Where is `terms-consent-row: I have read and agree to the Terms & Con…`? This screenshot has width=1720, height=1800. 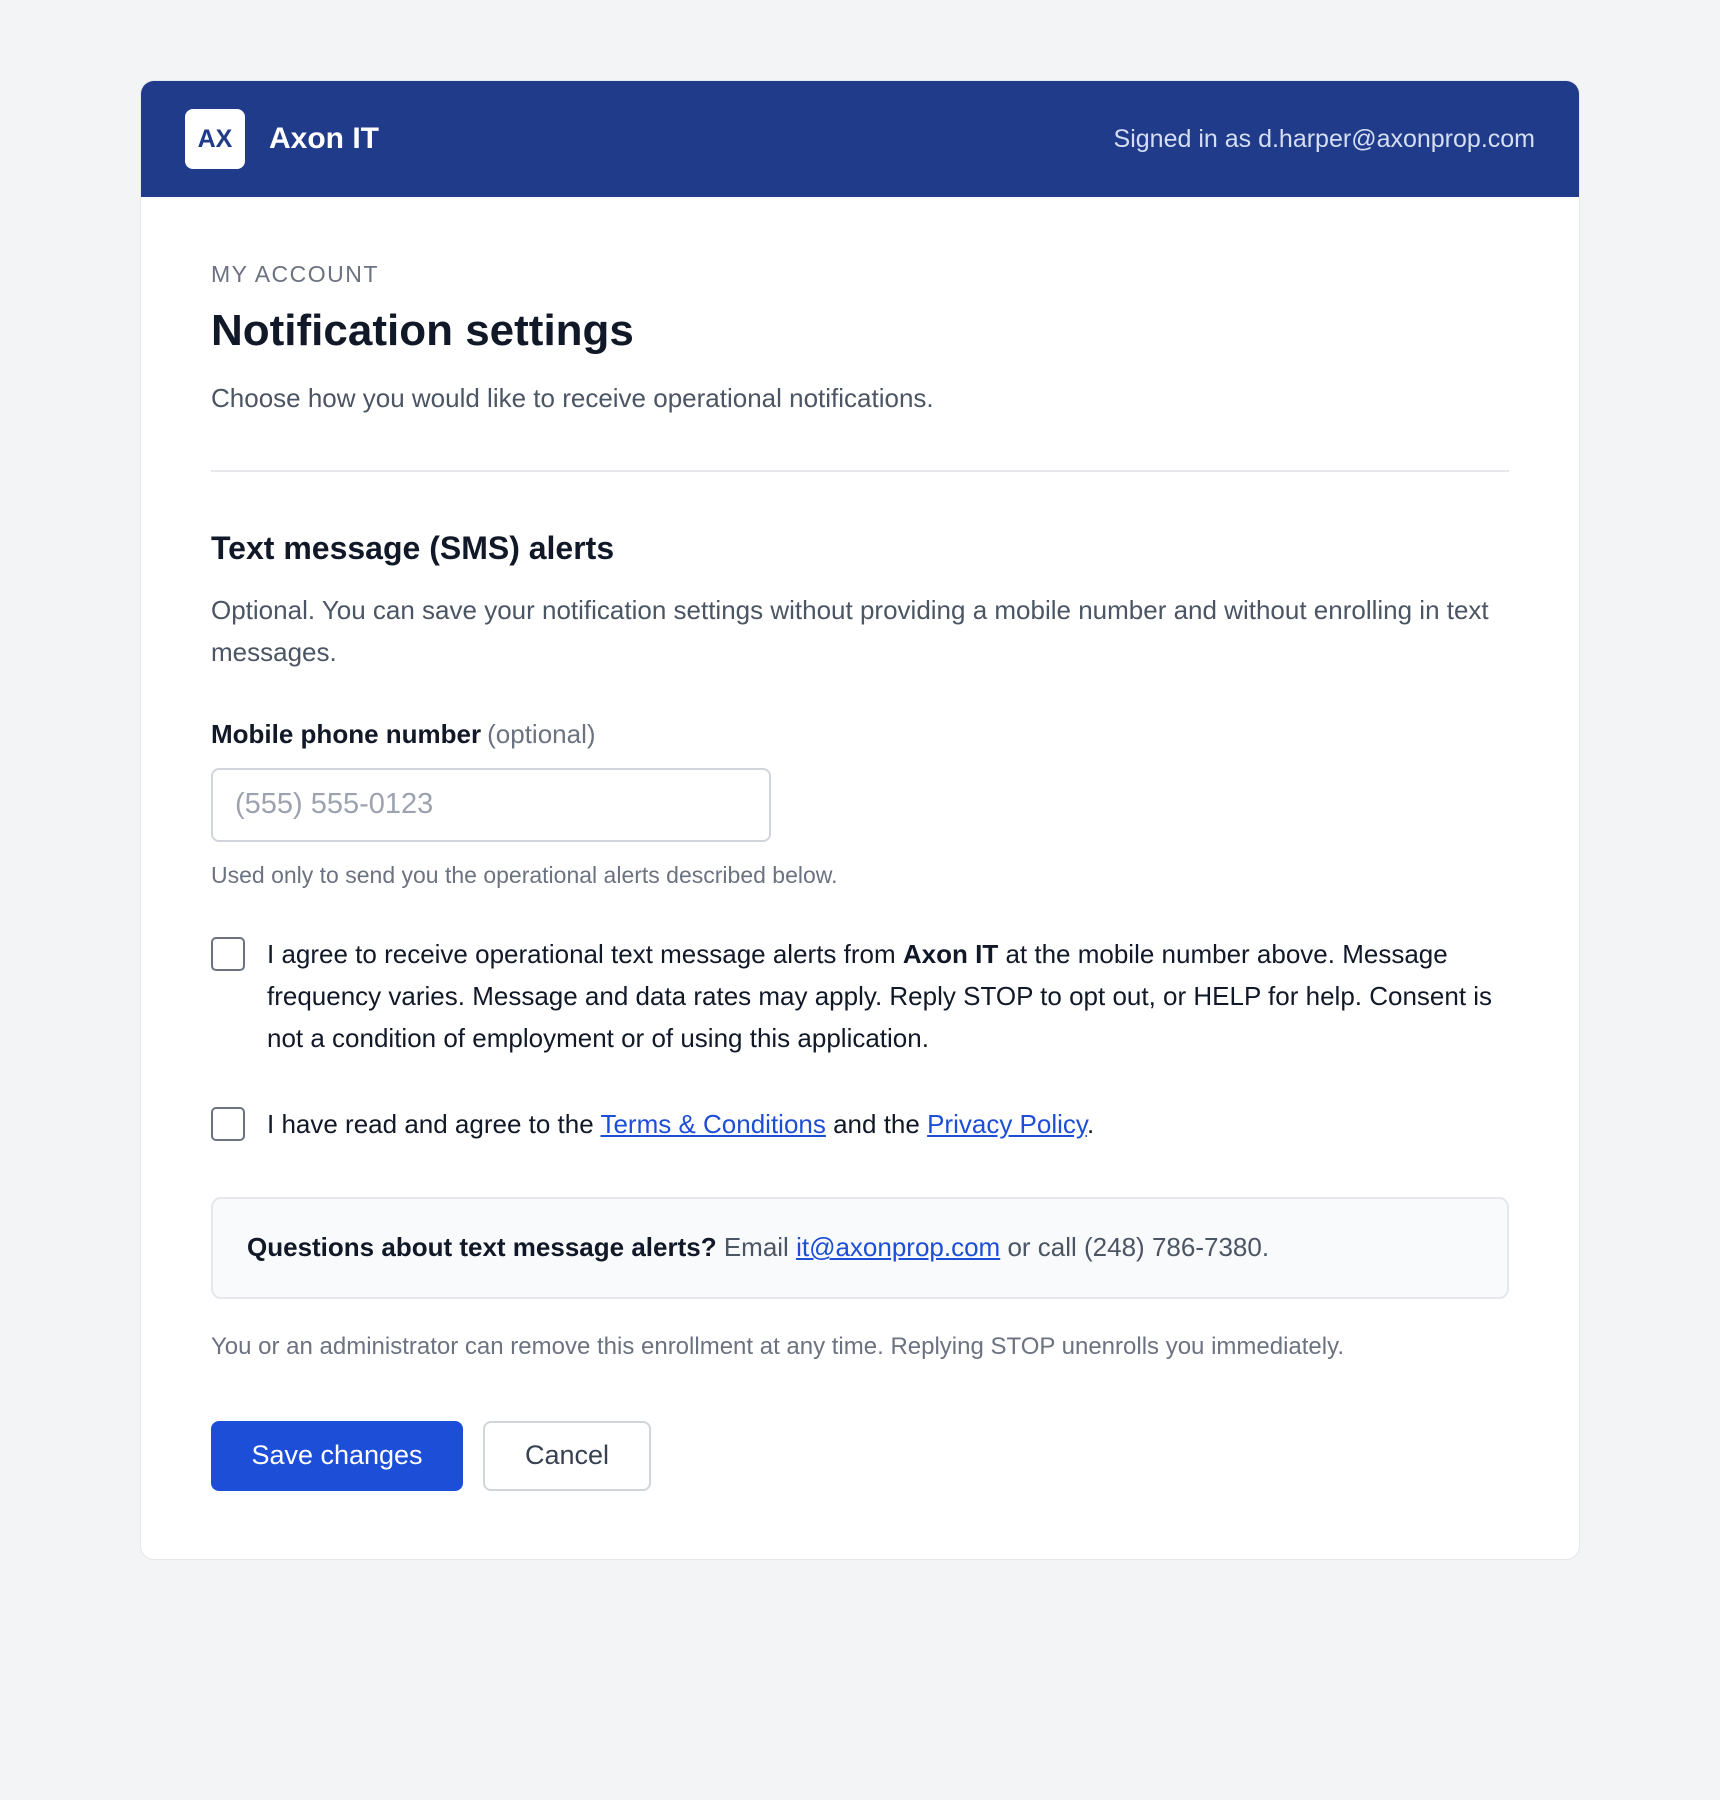
terms-consent-row: I have read and agree to the Terms & Con… is located at coordinates (860, 1124).